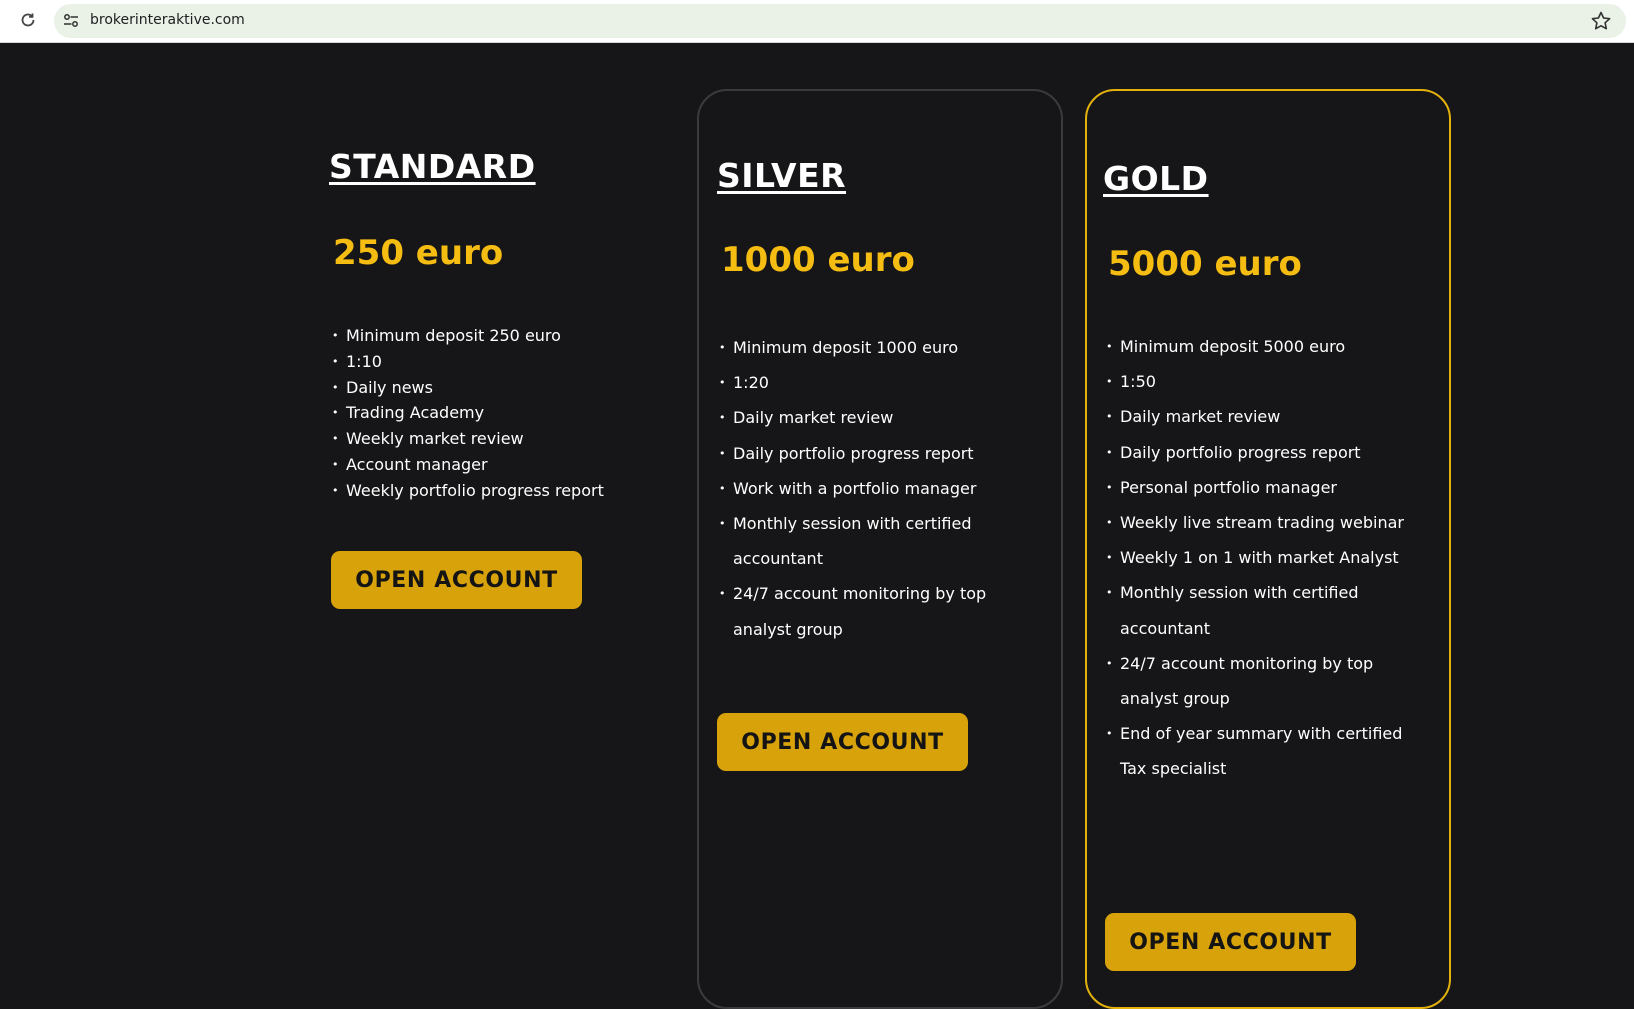 The image size is (1634, 1009). I want to click on feature-item: Work with a portfolio manager, so click(869, 488).